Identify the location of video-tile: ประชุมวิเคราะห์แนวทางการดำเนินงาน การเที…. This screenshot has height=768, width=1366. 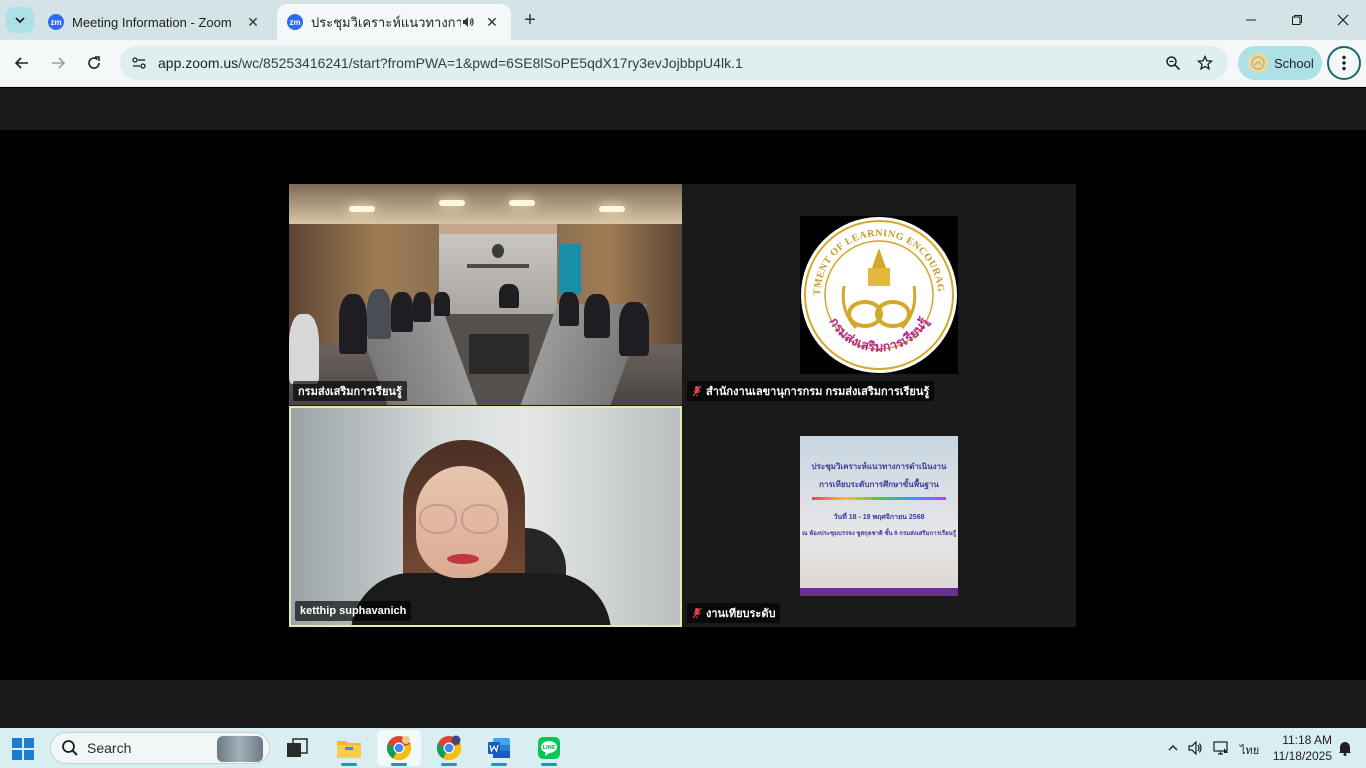
(879, 516).